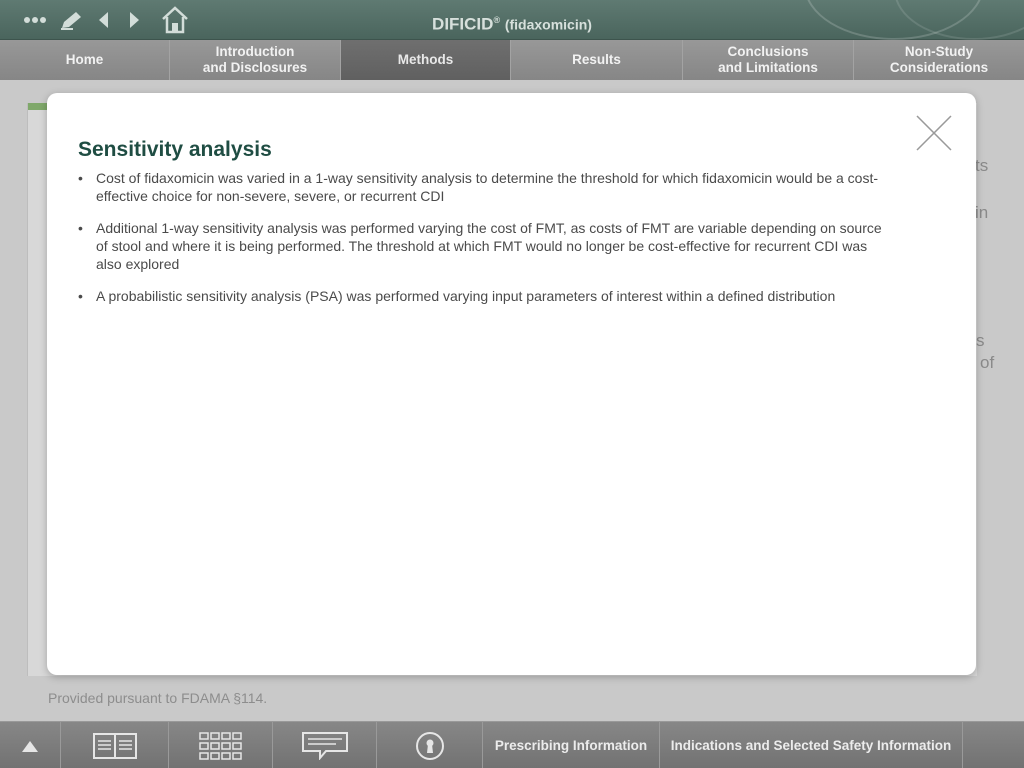 The width and height of the screenshot is (1024, 768). I want to click on back-icon, so click(103, 20).